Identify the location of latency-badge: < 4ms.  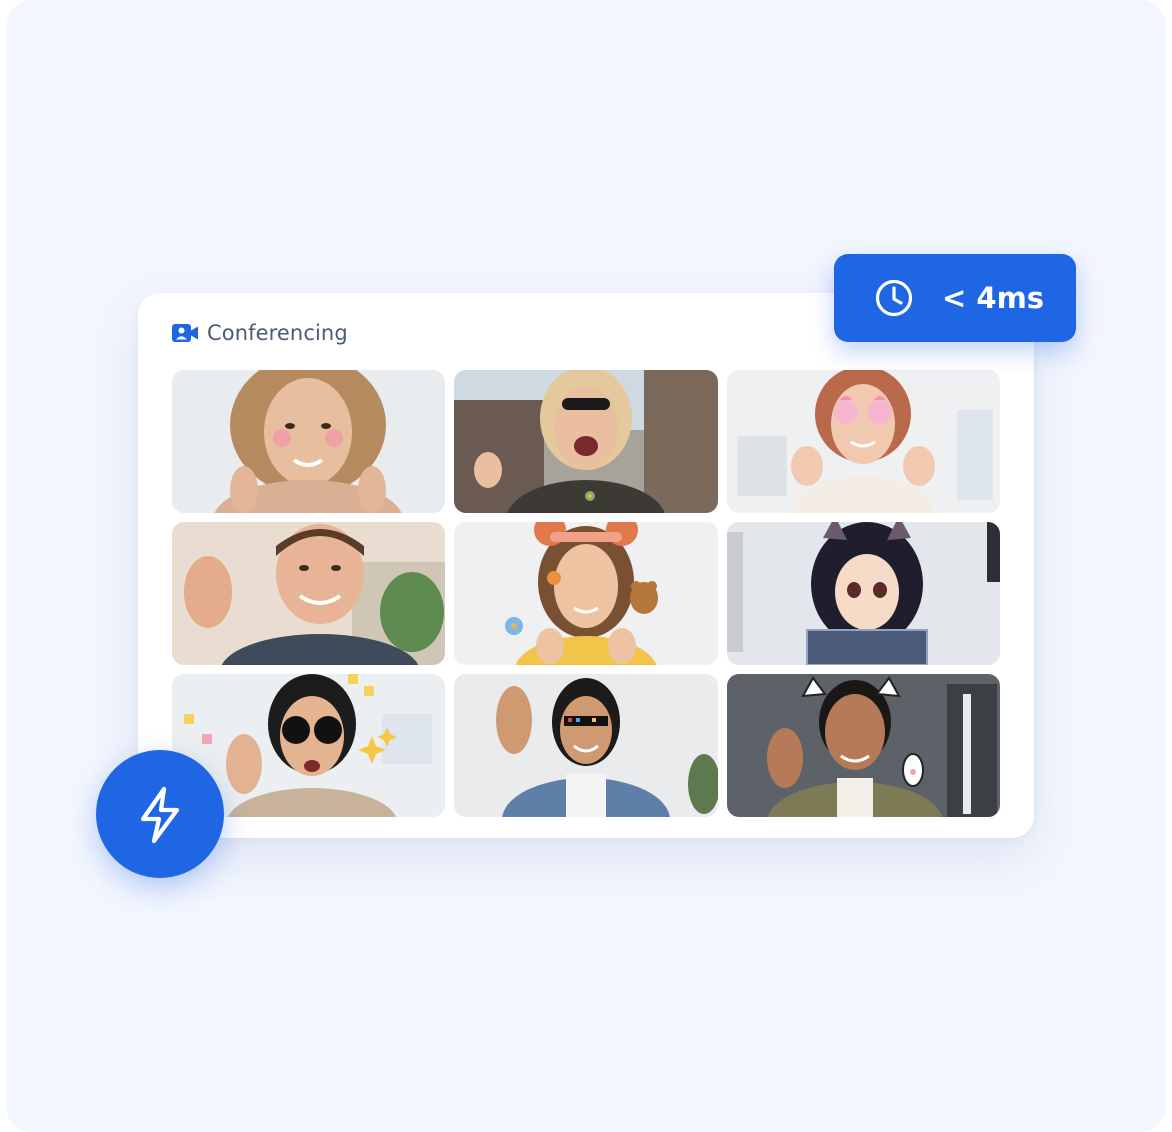
(955, 298).